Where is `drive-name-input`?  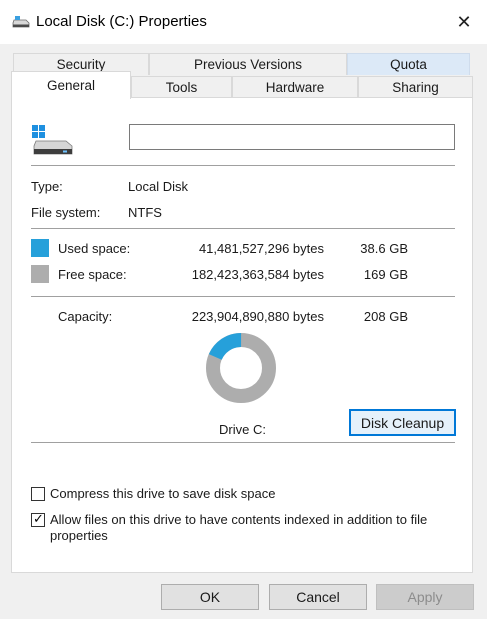 drive-name-input is located at coordinates (292, 137).